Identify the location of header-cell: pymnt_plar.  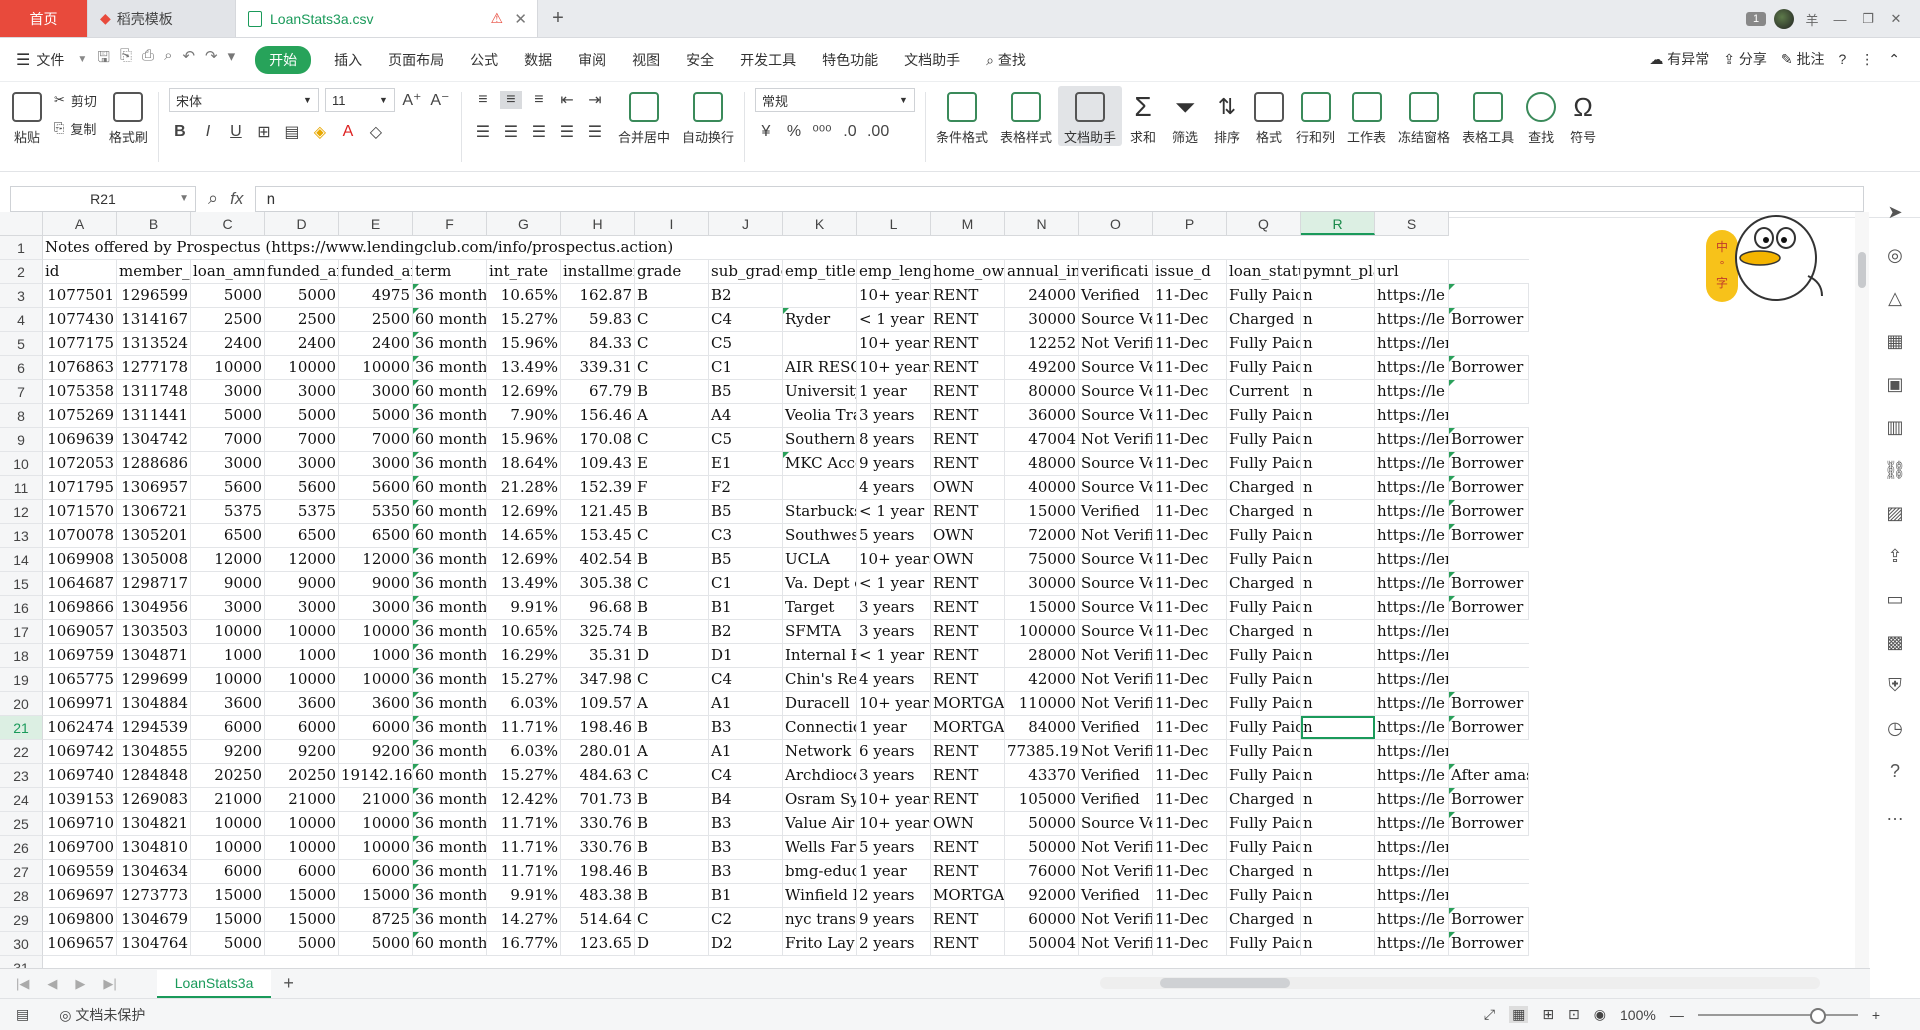
(1338, 271).